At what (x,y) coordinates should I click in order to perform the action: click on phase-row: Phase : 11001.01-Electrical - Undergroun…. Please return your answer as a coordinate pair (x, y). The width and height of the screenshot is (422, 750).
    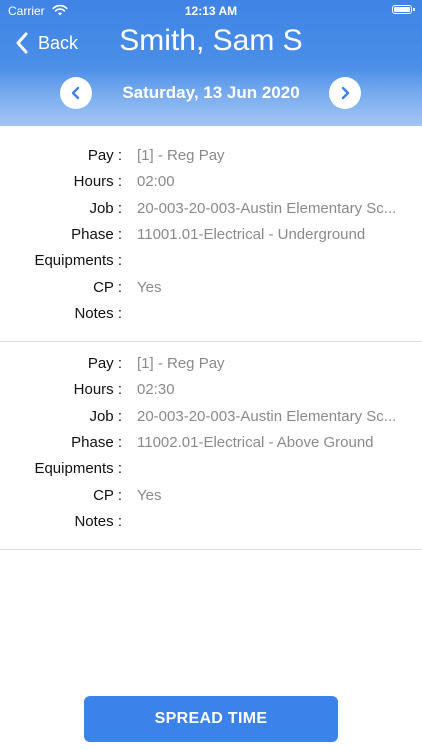
    Looking at the image, I should click on (211, 235).